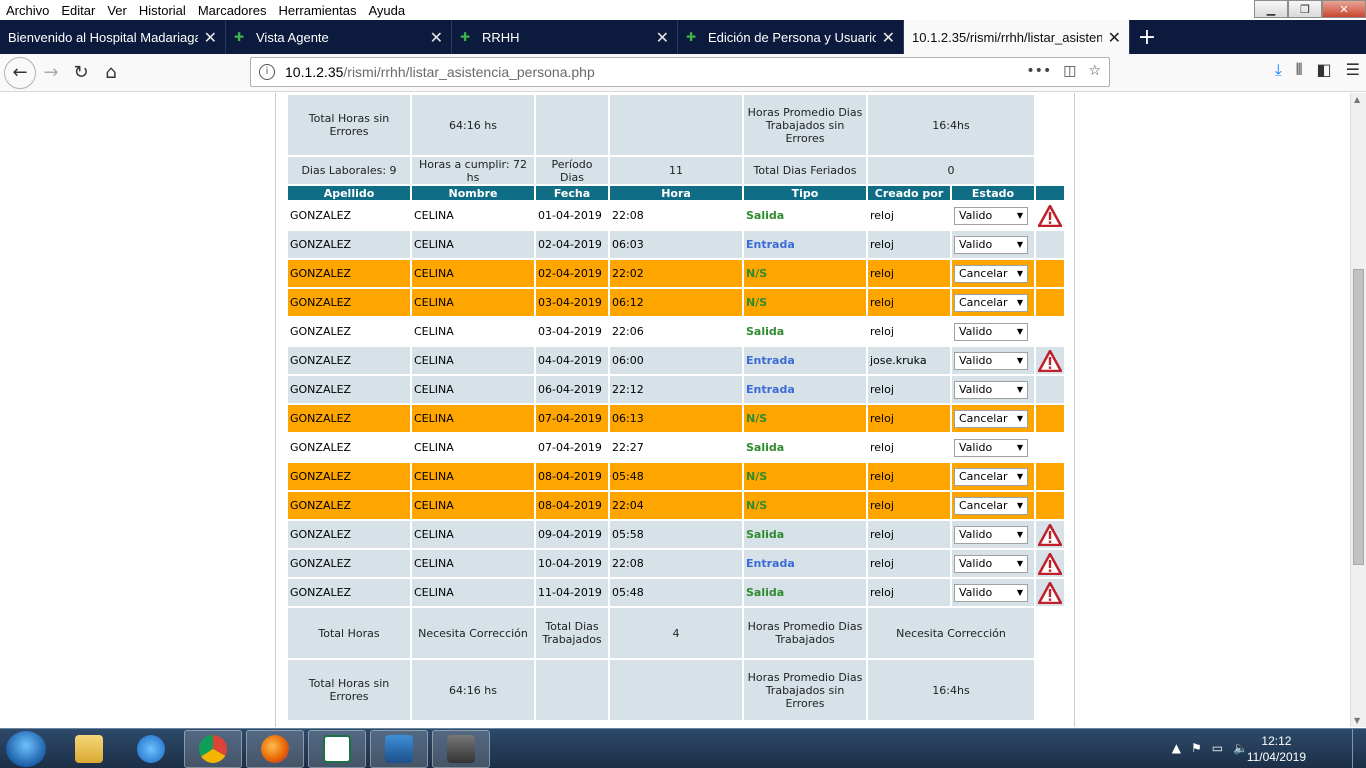  What do you see at coordinates (1358, 417) in the screenshot?
I see `scrollbar-thumb` at bounding box center [1358, 417].